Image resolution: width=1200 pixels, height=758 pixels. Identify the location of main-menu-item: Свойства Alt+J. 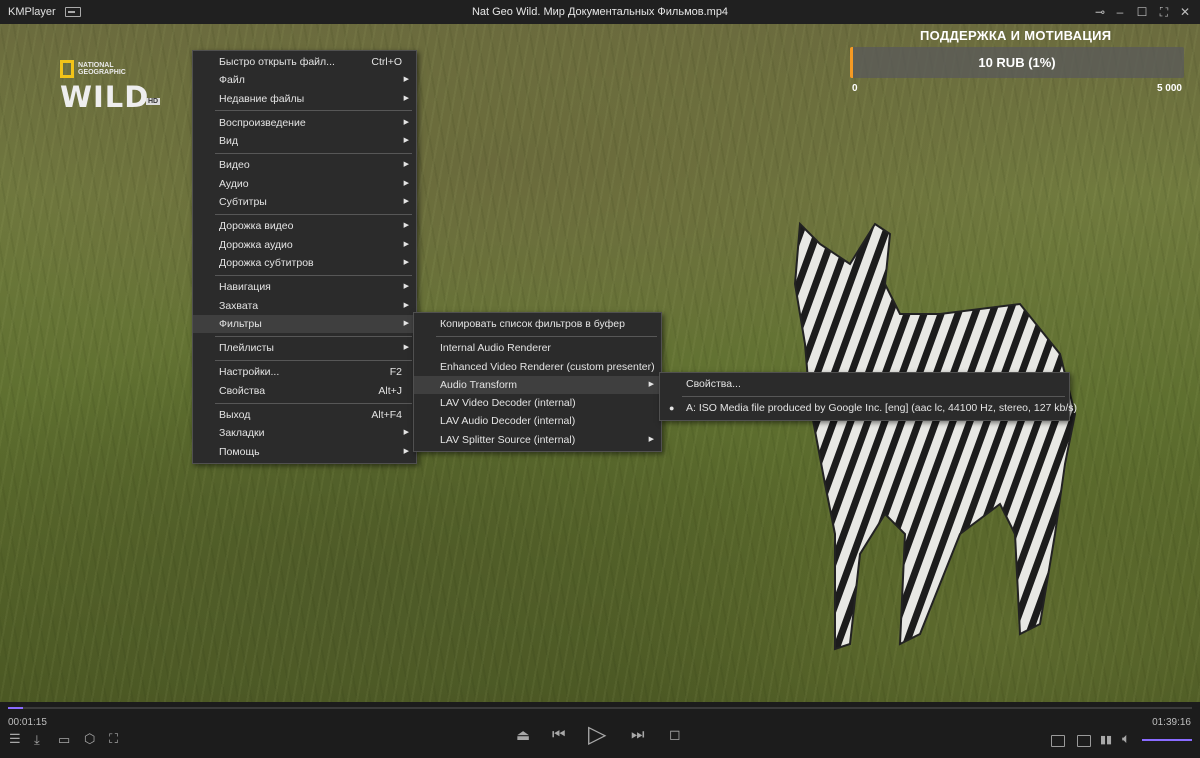
(304, 391).